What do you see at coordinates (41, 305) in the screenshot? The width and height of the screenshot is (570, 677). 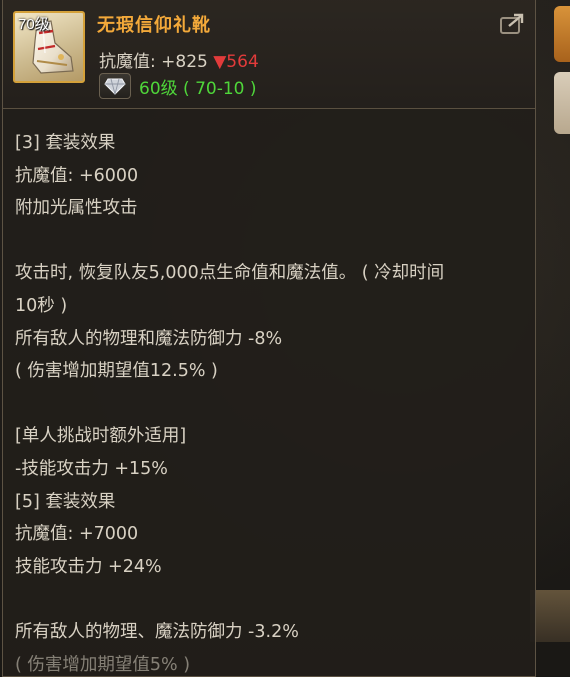 I see `desc-line: 10秒 )` at bounding box center [41, 305].